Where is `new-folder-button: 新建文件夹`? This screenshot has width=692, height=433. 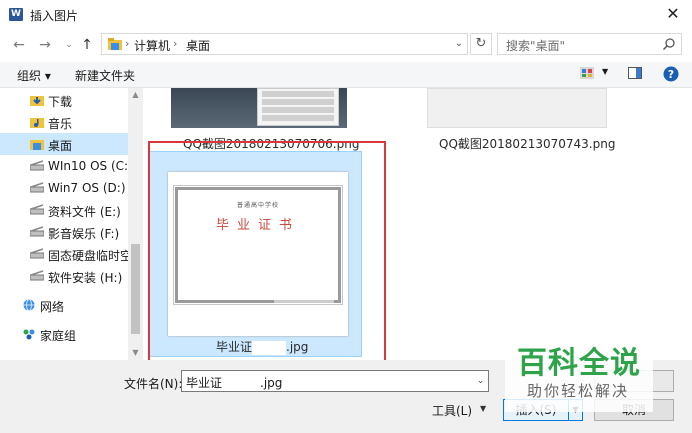
new-folder-button: 新建文件夹 is located at coordinates (105, 75).